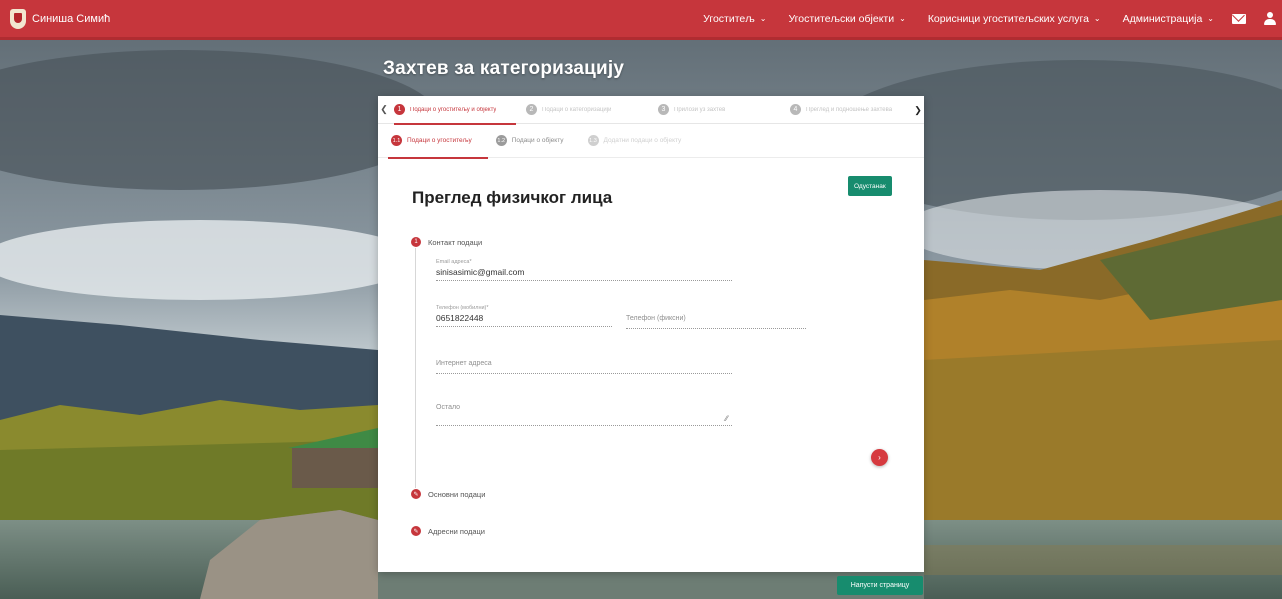 This screenshot has width=1282, height=599. Describe the element at coordinates (462, 308) in the screenshot. I see `phone-mobile-label: Телефон (мобилни)*` at that location.